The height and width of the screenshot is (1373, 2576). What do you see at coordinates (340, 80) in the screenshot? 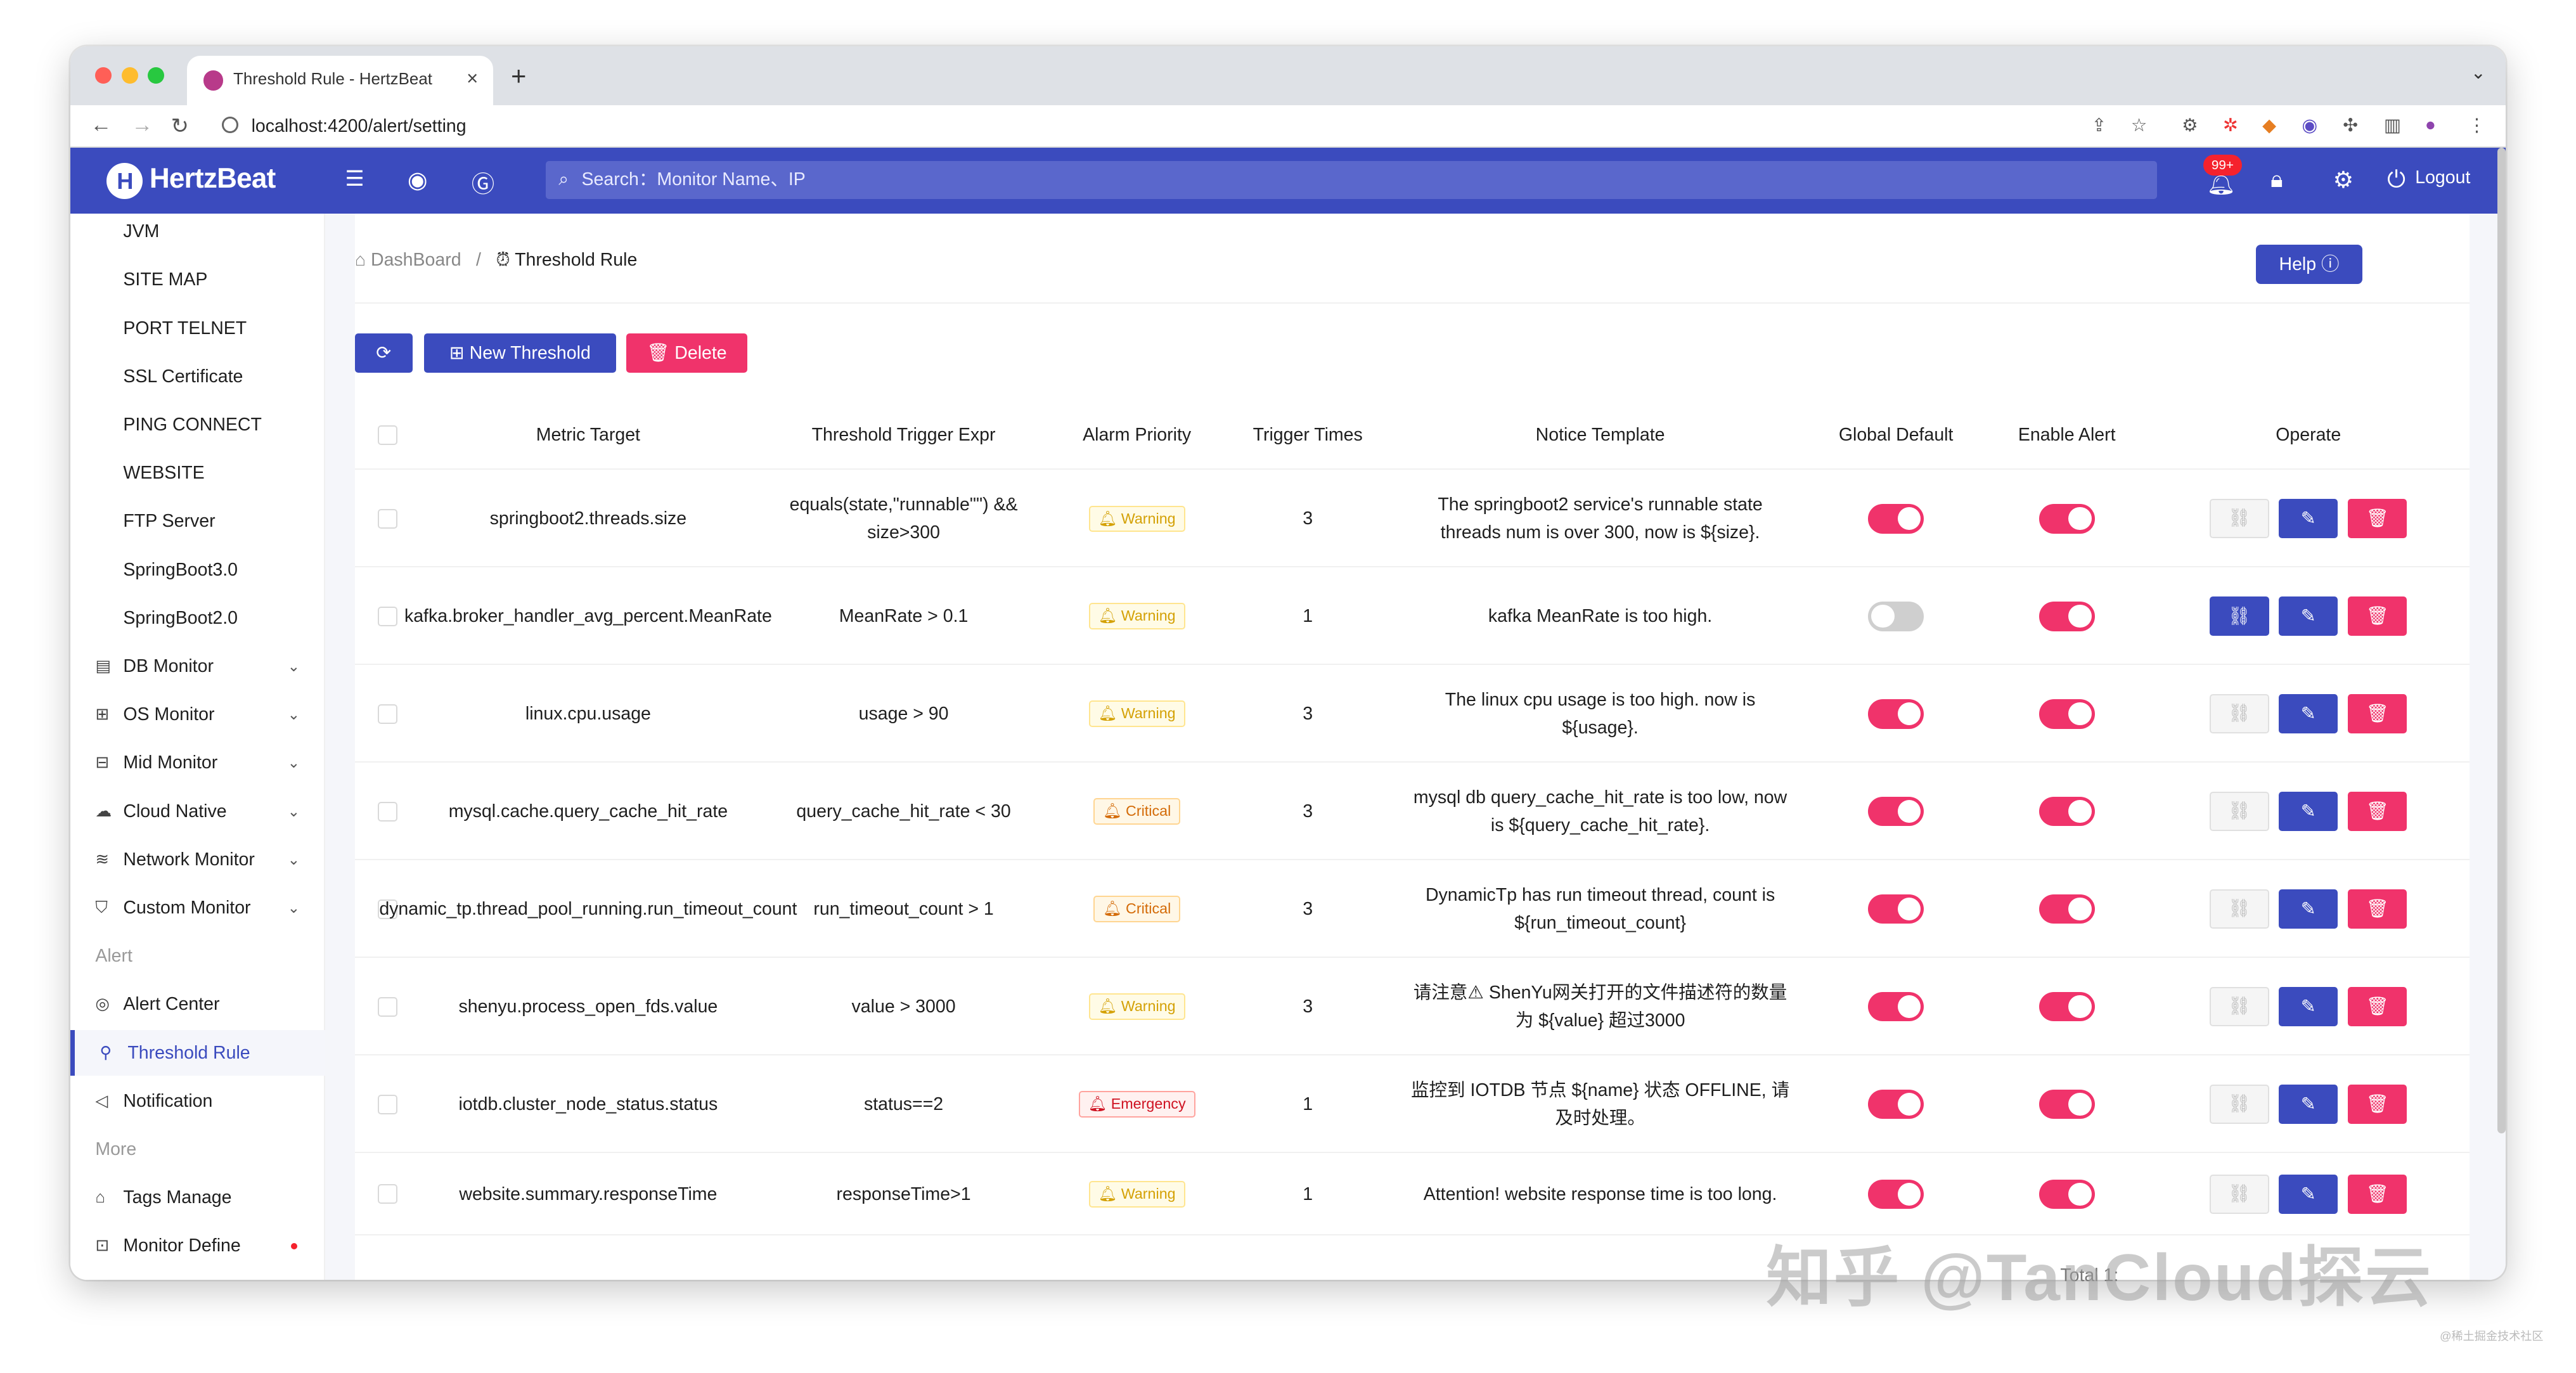
I see `browser-tab: Threshold Rule - HertzBeat ×` at bounding box center [340, 80].